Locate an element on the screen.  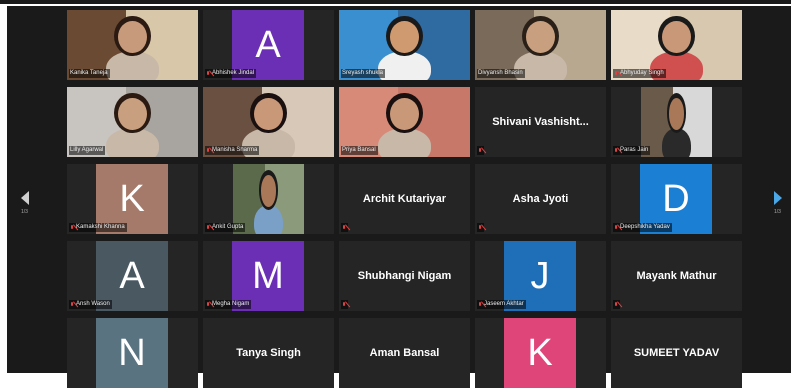
participant-tile: J Jaseem Akhtar is located at coordinates (540, 276).